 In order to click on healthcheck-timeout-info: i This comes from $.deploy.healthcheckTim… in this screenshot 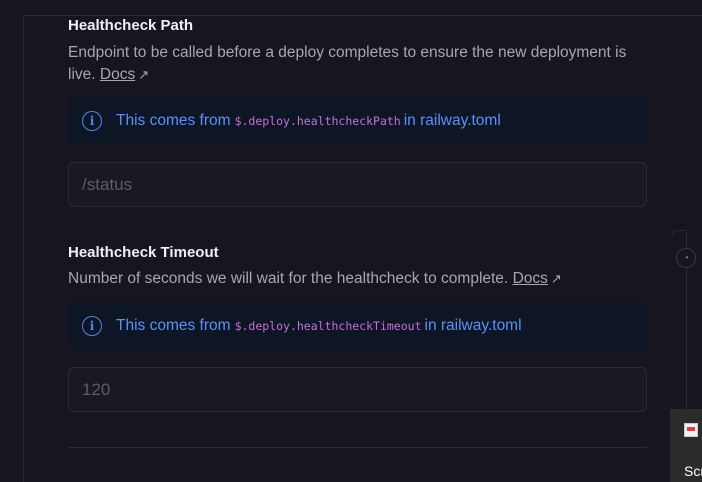, I will do `click(357, 325)`.